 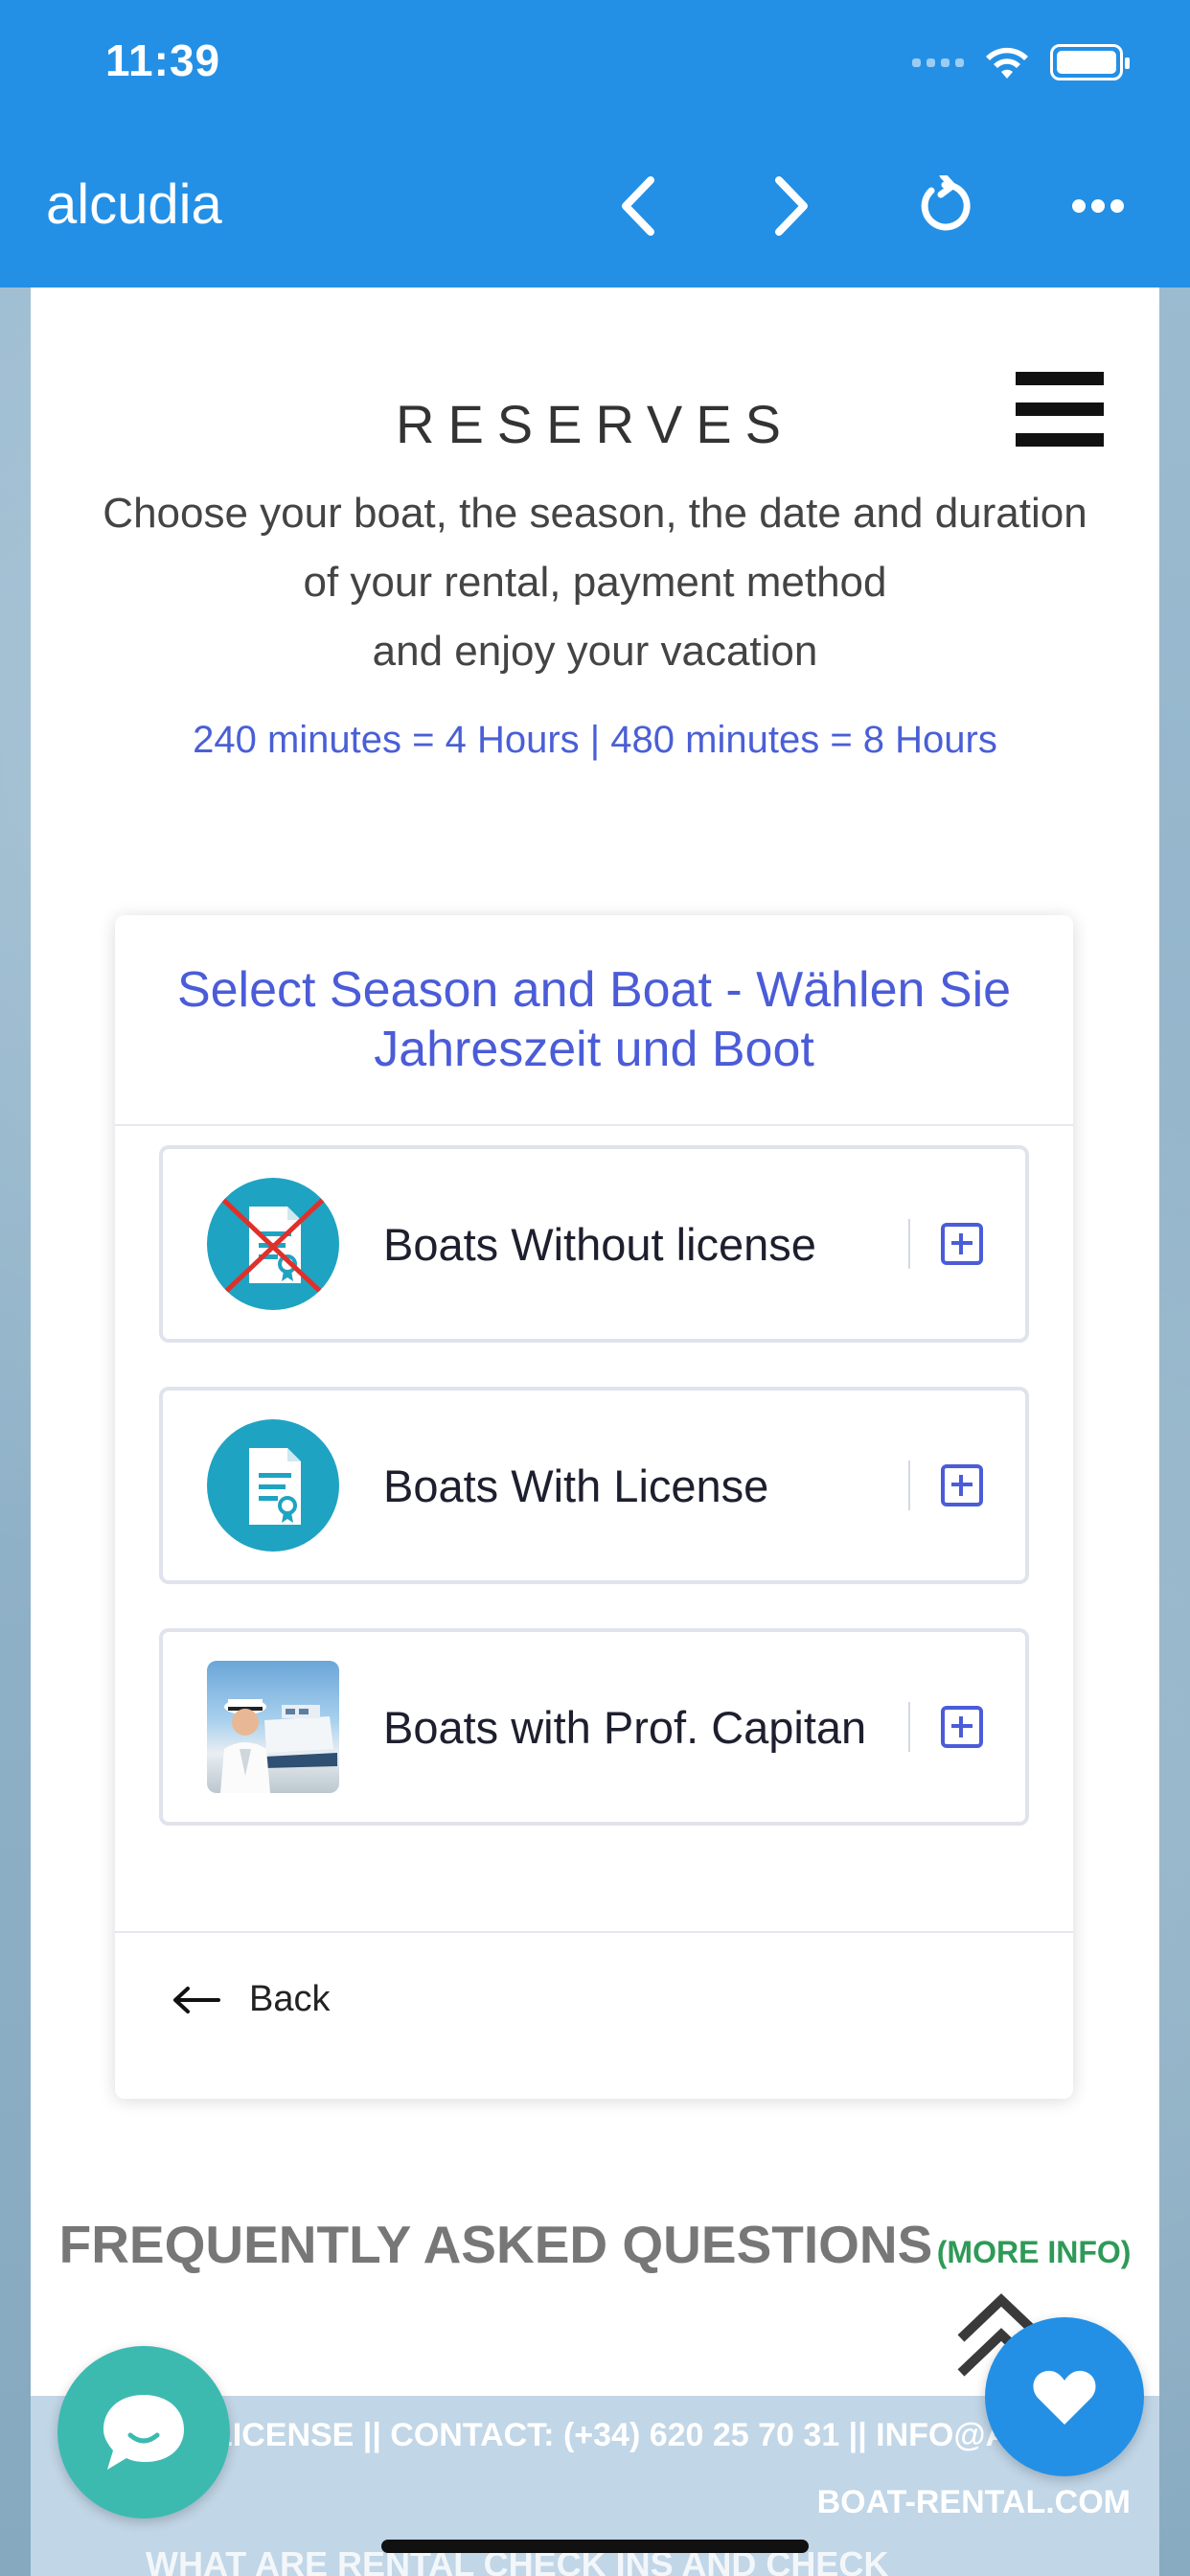 I want to click on status-icons, so click(x=1021, y=62).